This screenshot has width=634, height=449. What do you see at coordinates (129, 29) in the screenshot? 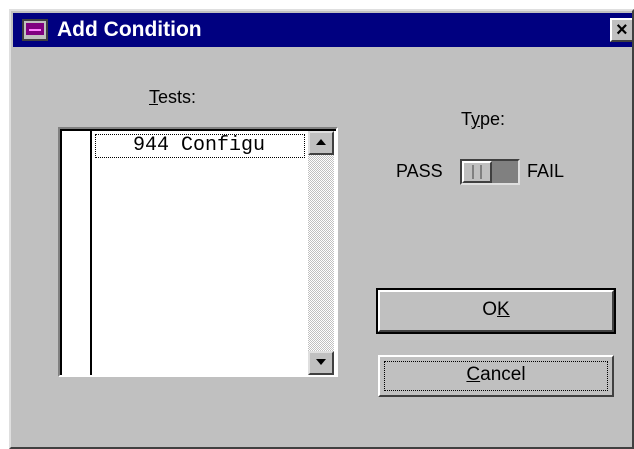
I see `dialog-title: Add Condition` at bounding box center [129, 29].